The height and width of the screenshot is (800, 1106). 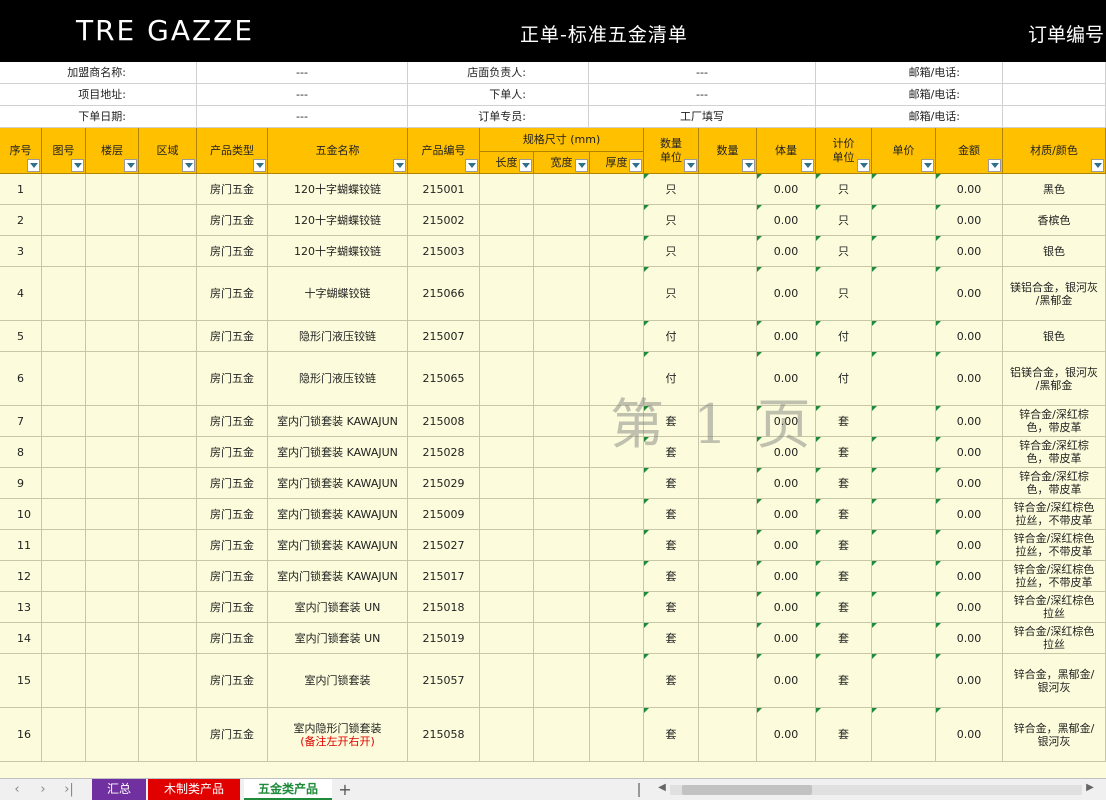 I want to click on cell-price_unit: 只, so click(x=844, y=220).